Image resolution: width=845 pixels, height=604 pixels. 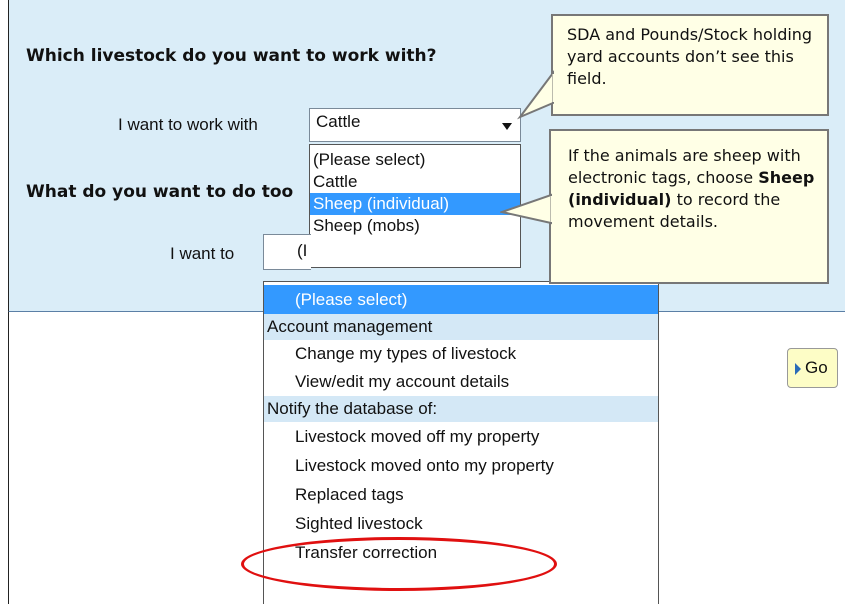 What do you see at coordinates (461, 382) in the screenshot?
I see `action-option: View/edit my account details` at bounding box center [461, 382].